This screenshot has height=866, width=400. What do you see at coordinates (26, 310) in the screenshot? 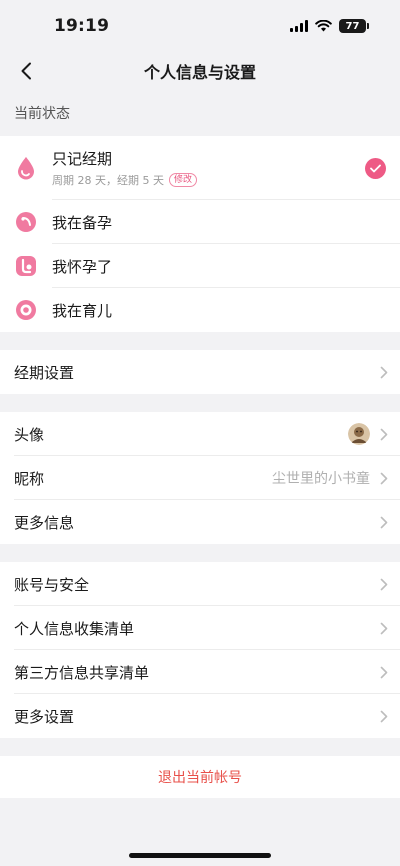
I see `baby-icon` at bounding box center [26, 310].